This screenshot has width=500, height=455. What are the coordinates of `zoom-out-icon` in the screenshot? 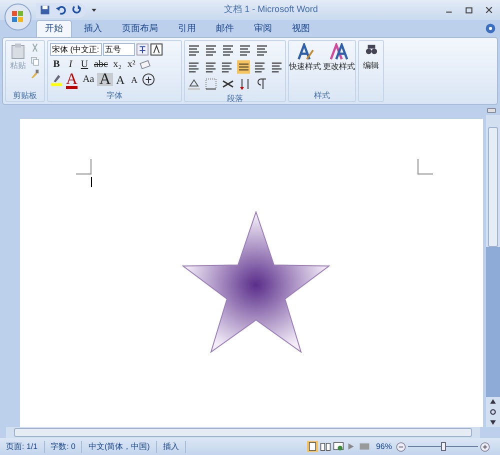 It's located at (401, 447).